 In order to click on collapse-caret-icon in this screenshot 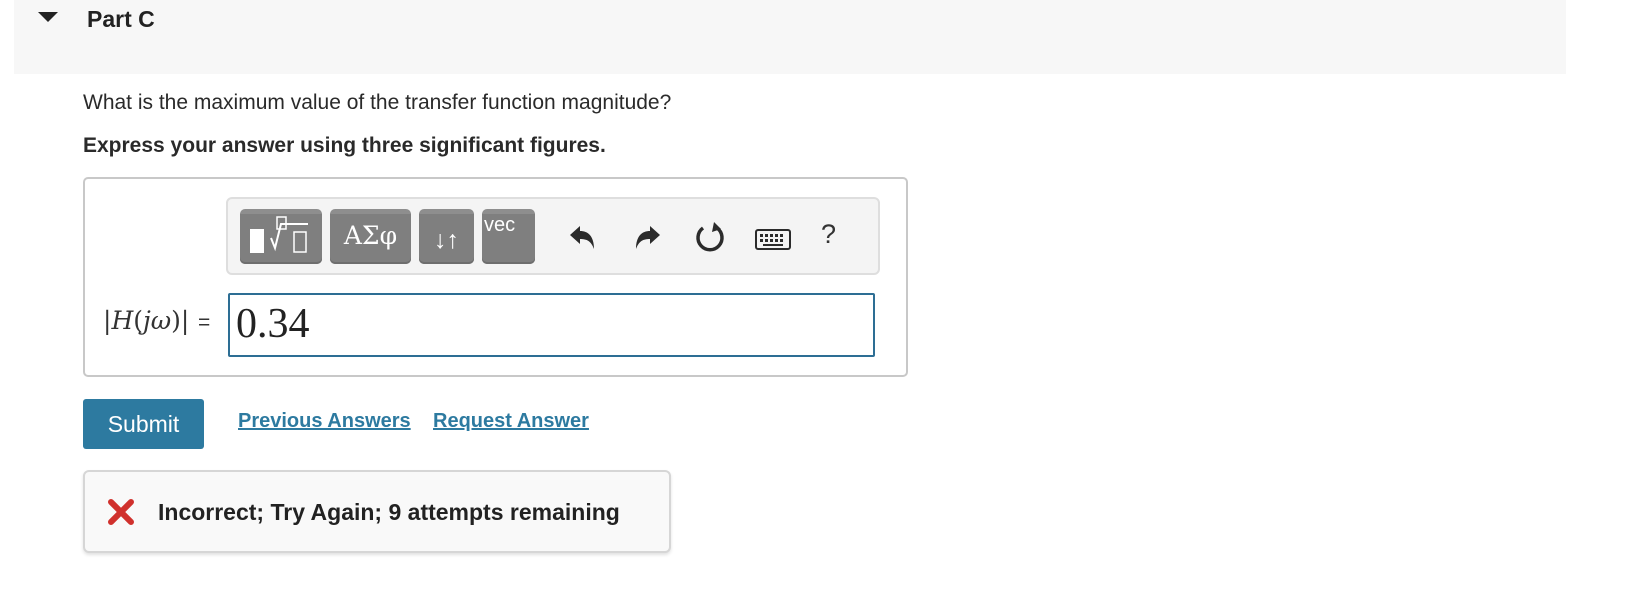, I will do `click(48, 17)`.